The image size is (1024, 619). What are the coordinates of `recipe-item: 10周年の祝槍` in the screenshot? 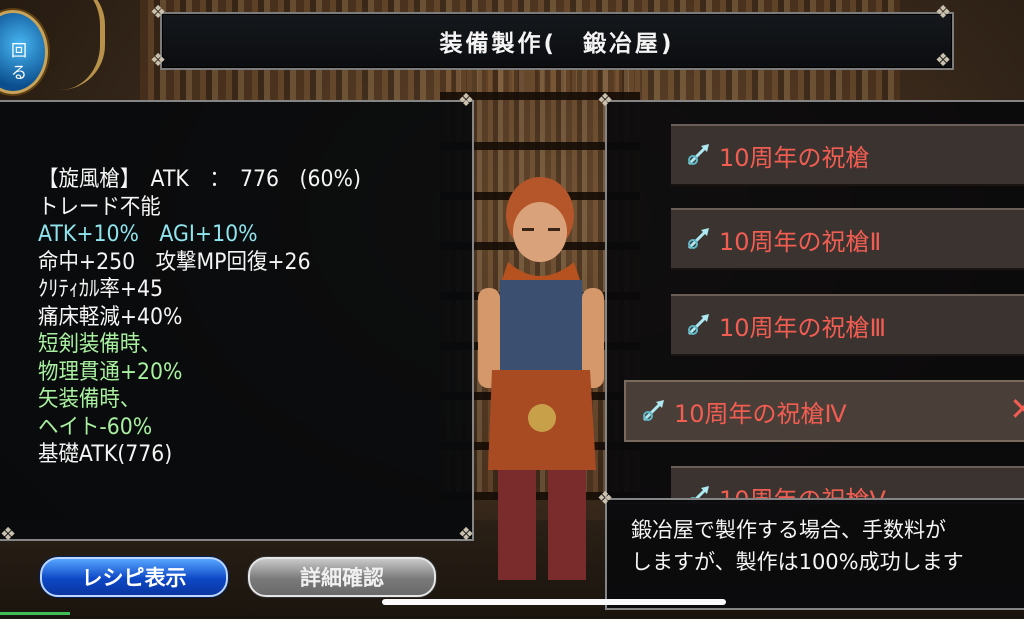 It's located at (847, 155).